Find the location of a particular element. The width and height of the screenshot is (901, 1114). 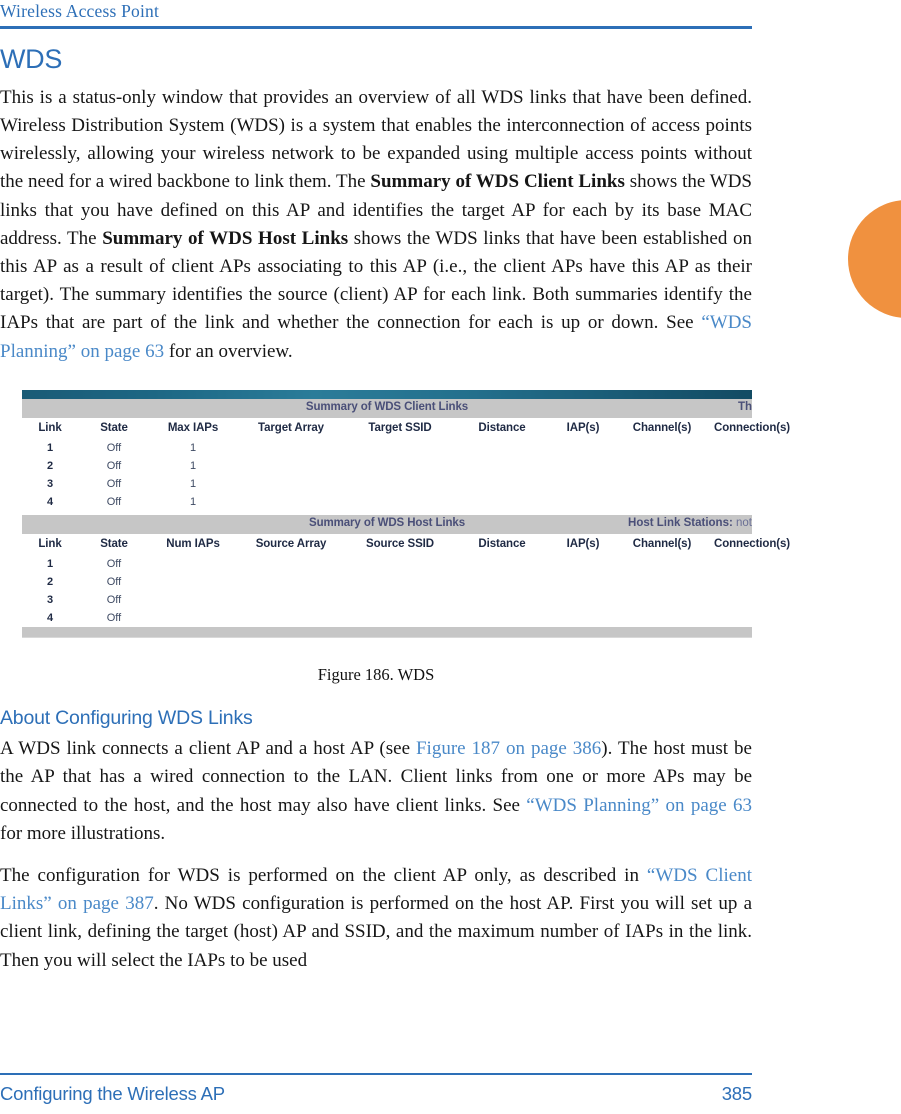

page-edge-tab-marker is located at coordinates (874, 259).